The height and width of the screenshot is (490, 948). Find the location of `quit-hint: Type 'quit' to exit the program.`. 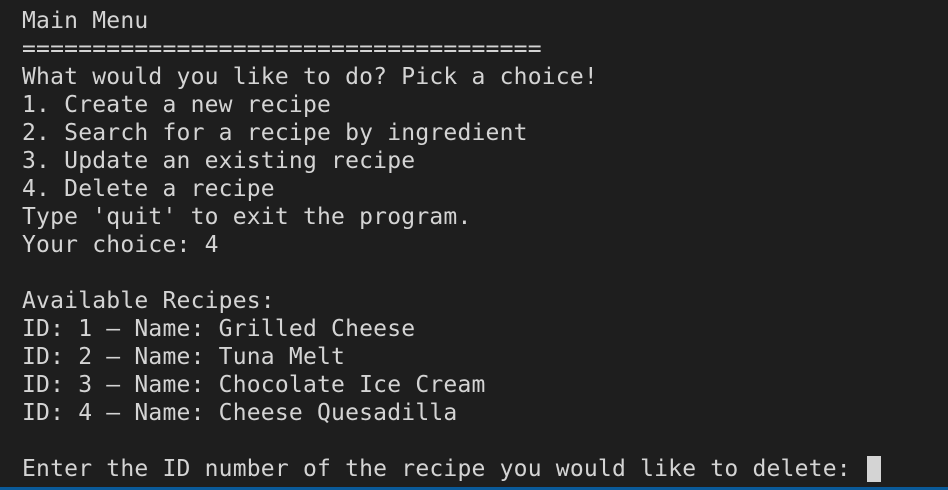

quit-hint: Type 'quit' to exit the program. is located at coordinates (247, 217).